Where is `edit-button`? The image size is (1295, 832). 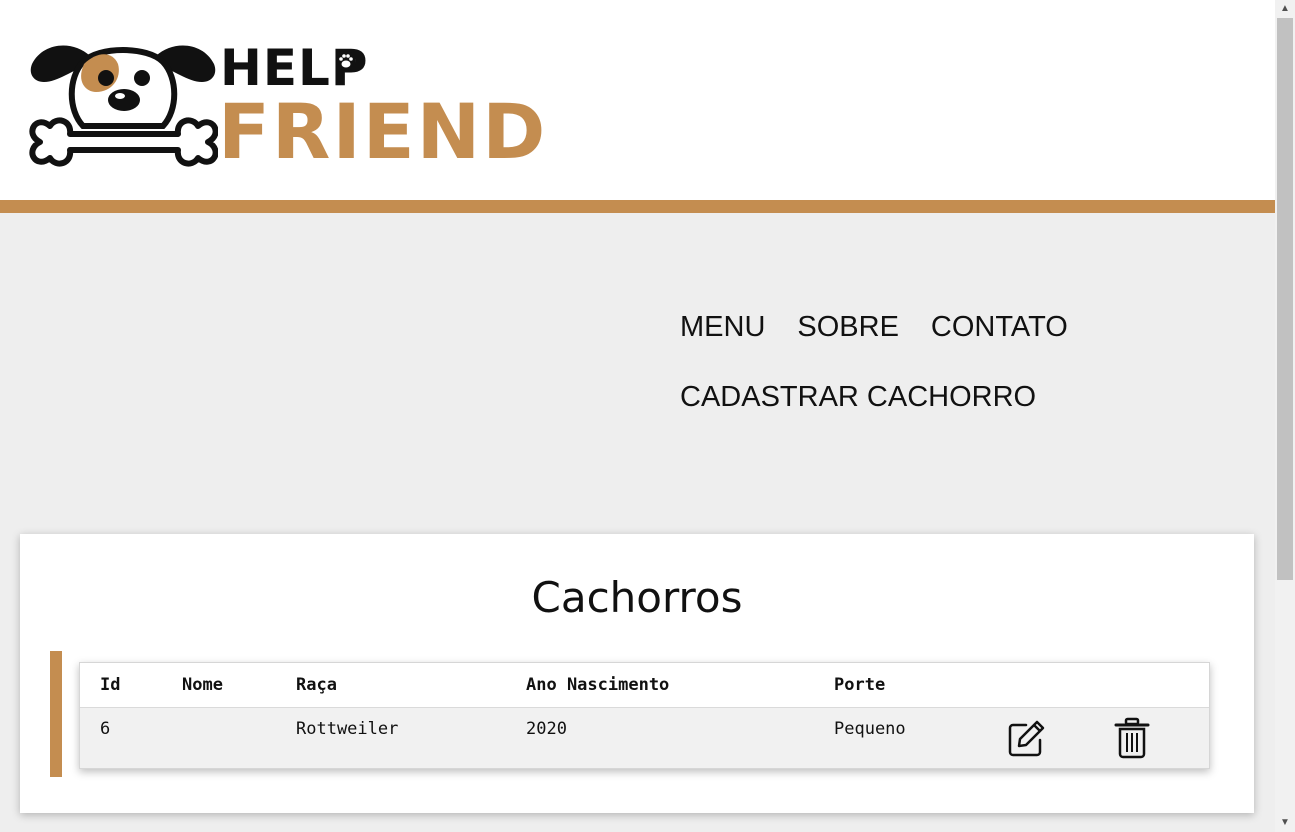 edit-button is located at coordinates (1026, 741).